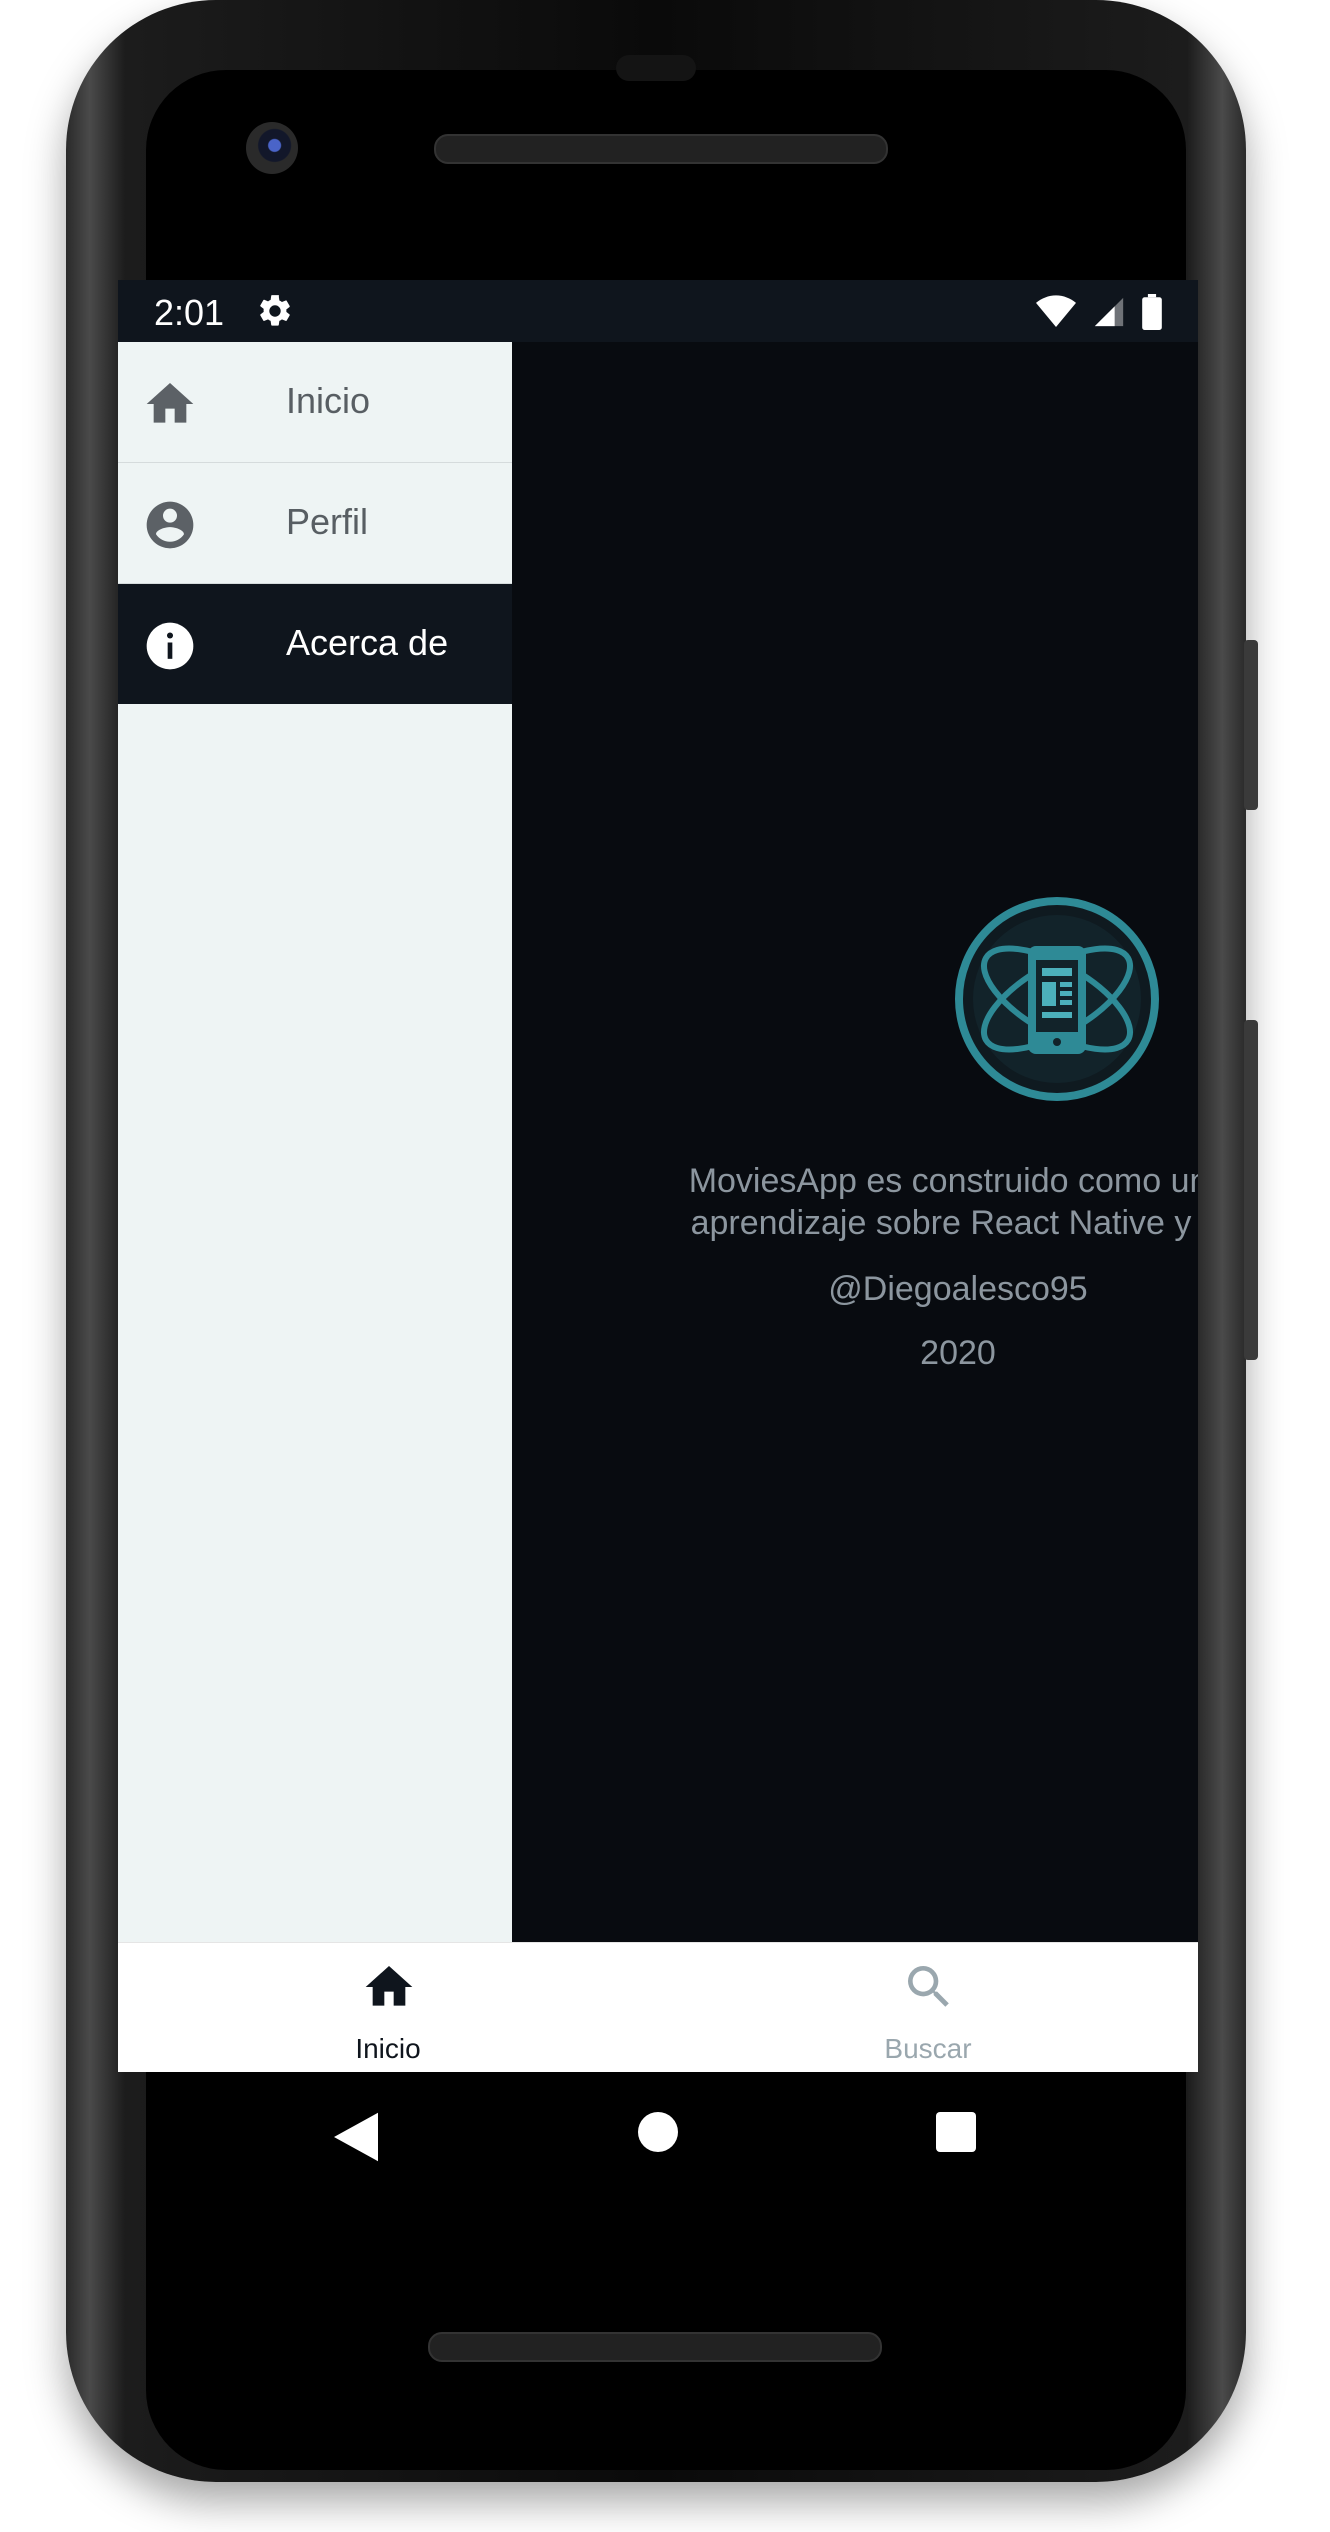 This screenshot has width=1330, height=2532. What do you see at coordinates (944, 1223) in the screenshot?
I see `about-description-line2: aprendizaje sobre React Native y R` at bounding box center [944, 1223].